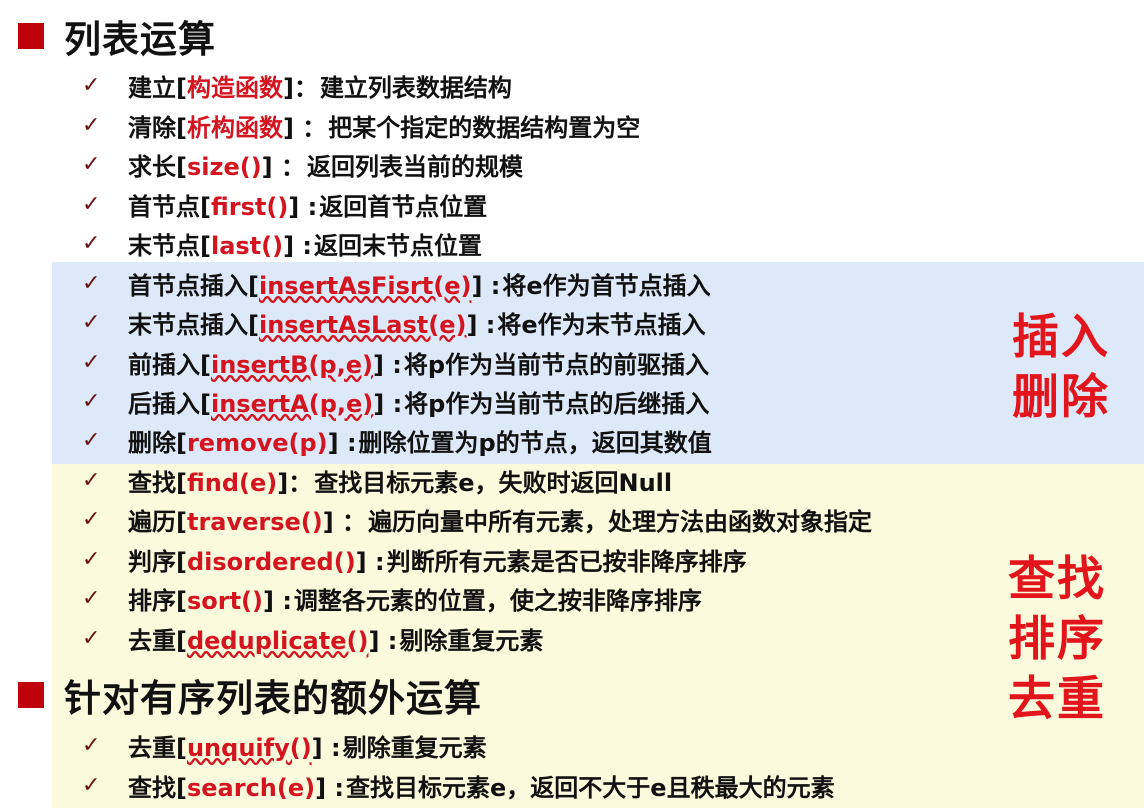  What do you see at coordinates (1057, 579) in the screenshot?
I see `side-label-line: 查找` at bounding box center [1057, 579].